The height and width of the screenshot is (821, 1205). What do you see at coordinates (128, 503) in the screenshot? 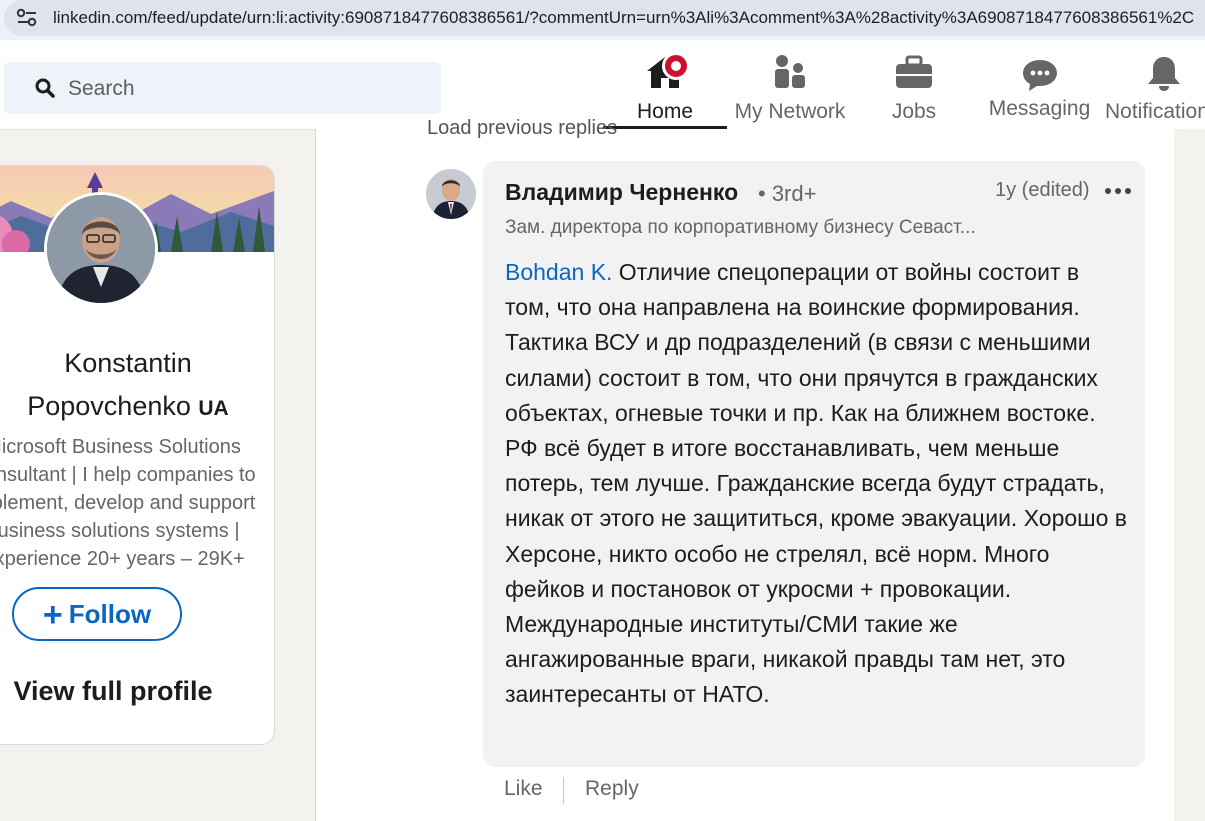
I see `profile-headline-line: implement, develop and support` at bounding box center [128, 503].